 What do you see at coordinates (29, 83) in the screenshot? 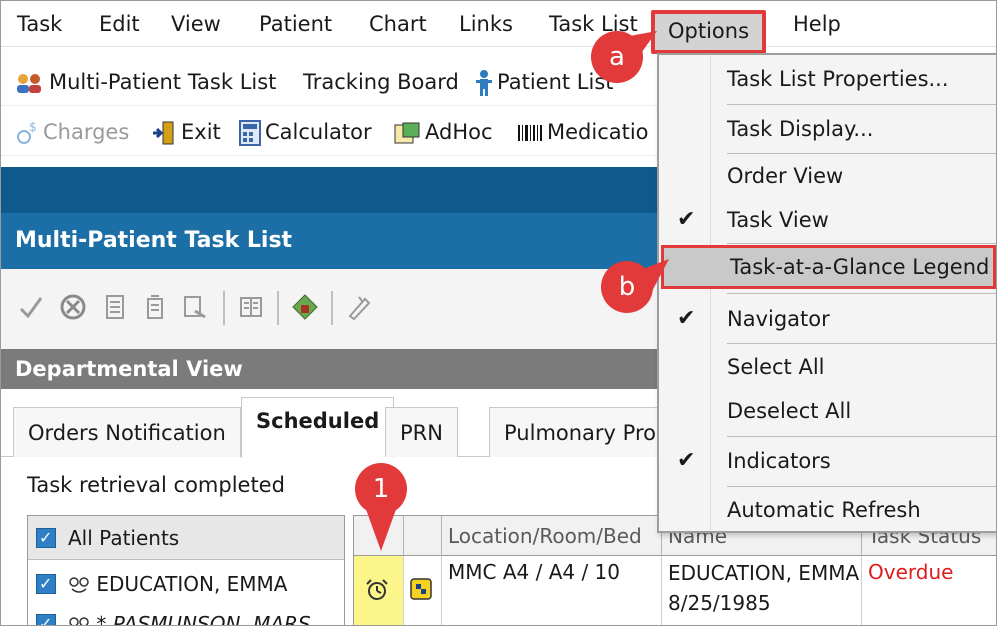
I see `people-icon` at bounding box center [29, 83].